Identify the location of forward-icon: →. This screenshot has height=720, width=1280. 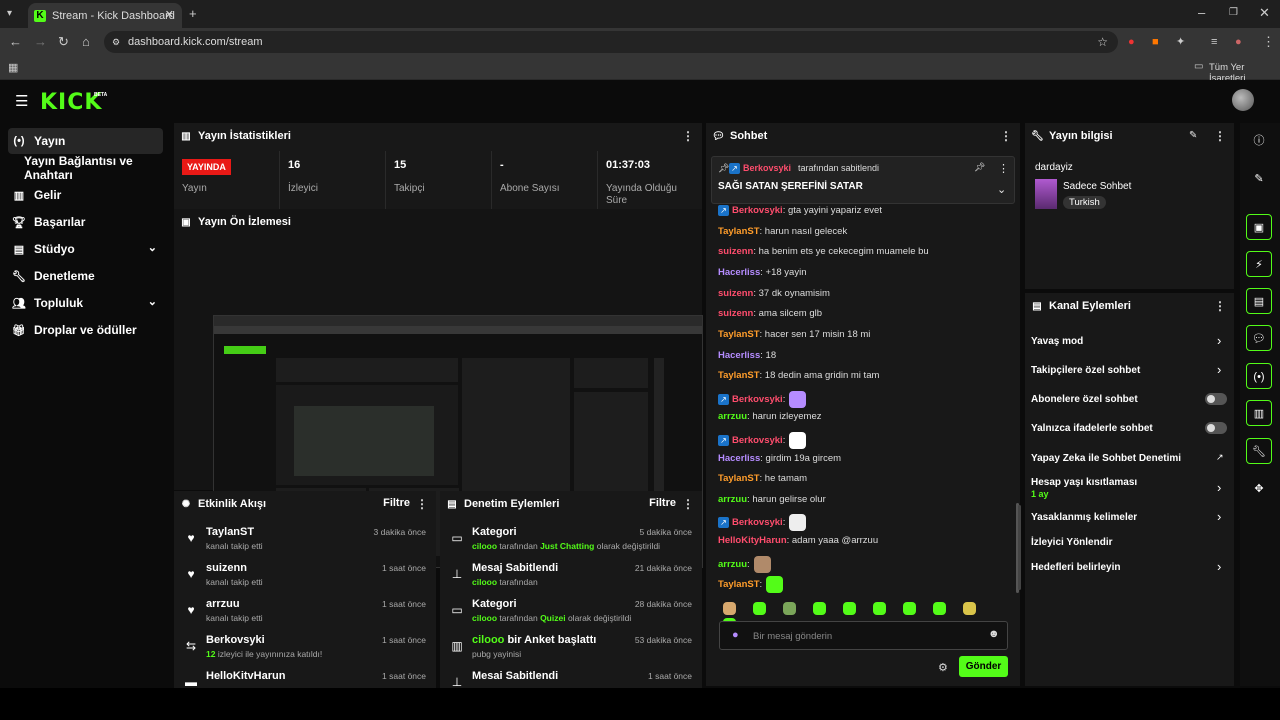
(40, 42).